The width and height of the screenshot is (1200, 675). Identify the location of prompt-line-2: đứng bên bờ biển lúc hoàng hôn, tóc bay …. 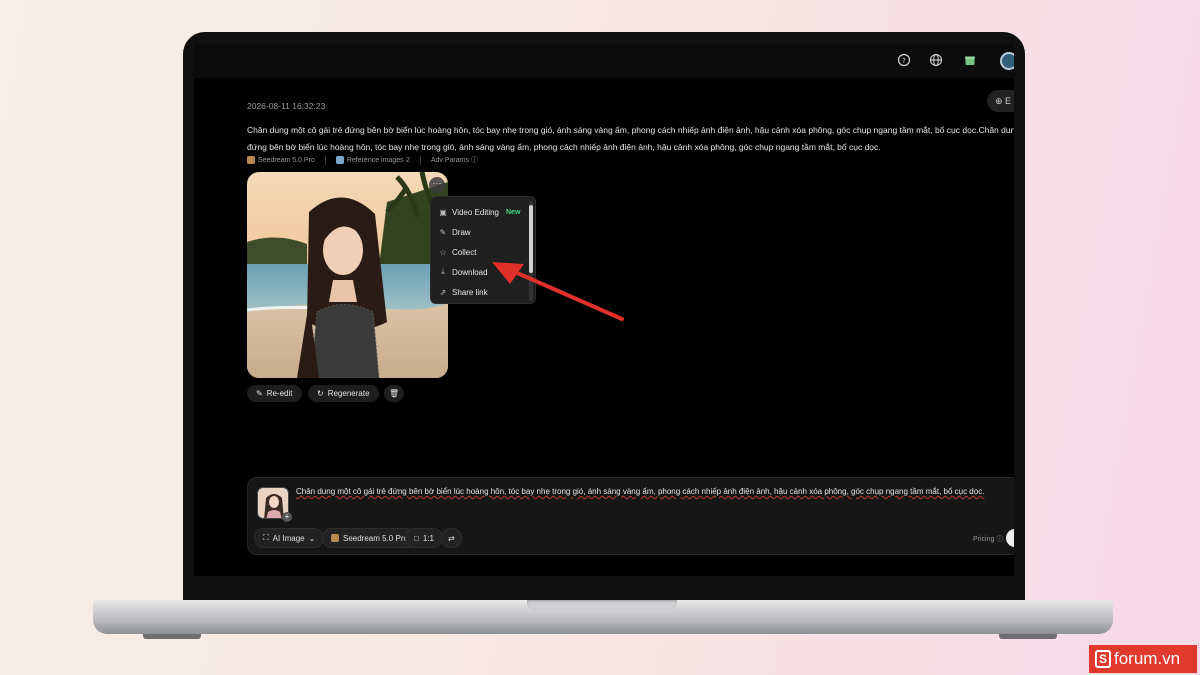
(564, 147).